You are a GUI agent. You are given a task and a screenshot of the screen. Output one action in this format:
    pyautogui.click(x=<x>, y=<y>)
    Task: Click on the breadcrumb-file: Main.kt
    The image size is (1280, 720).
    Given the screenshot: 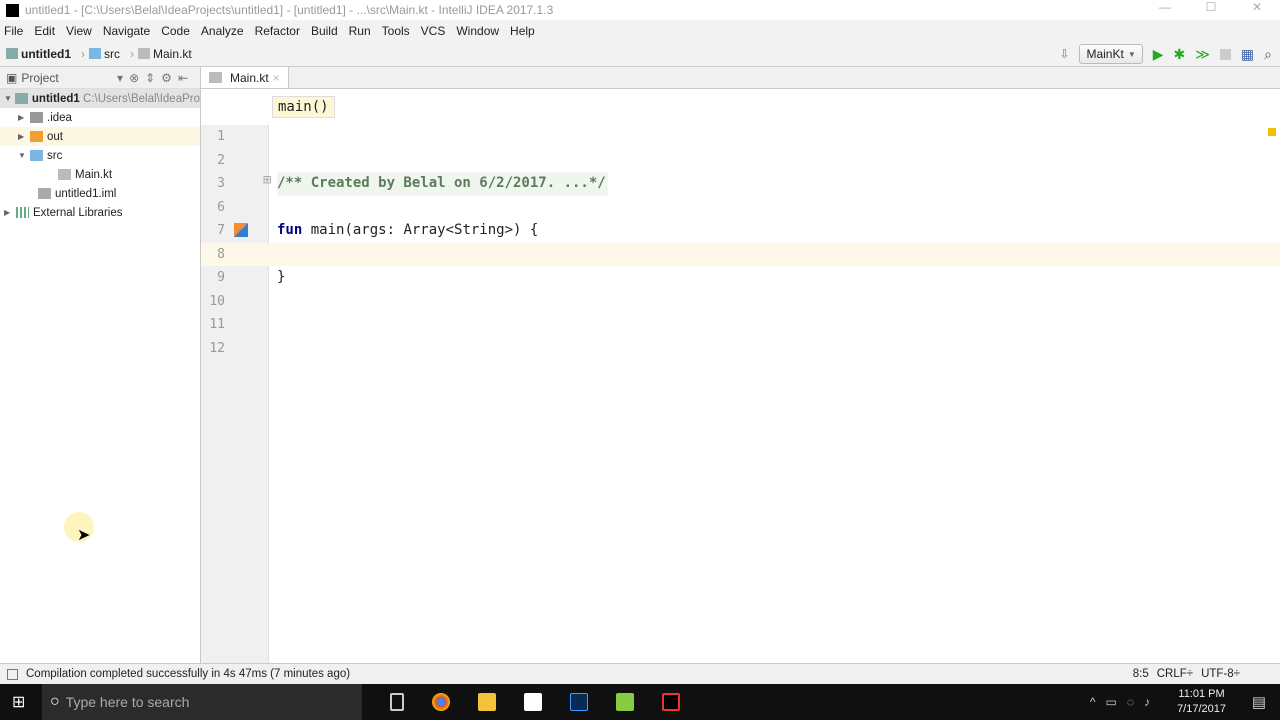 What is the action you would take?
    pyautogui.click(x=165, y=54)
    